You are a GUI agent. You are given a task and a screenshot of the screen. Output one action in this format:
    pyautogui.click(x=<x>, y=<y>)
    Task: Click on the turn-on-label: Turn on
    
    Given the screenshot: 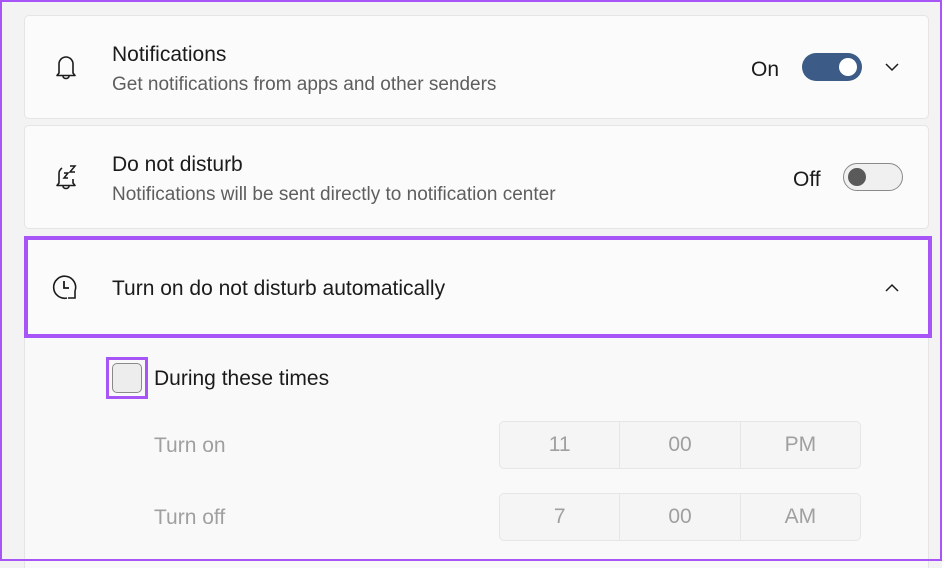 What is the action you would take?
    pyautogui.click(x=190, y=445)
    